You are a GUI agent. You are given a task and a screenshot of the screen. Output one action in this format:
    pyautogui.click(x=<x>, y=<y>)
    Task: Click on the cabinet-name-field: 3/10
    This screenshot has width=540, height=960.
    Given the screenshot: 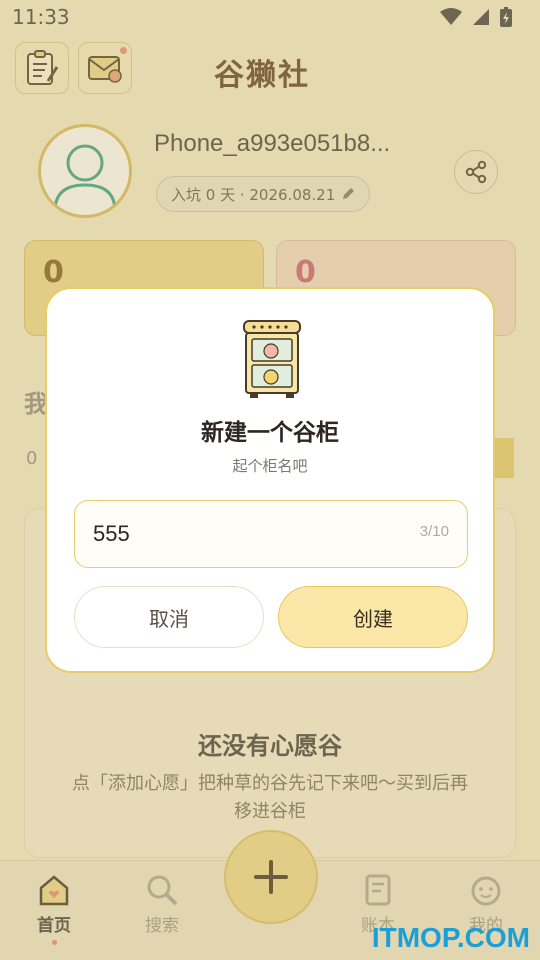 What is the action you would take?
    pyautogui.click(x=271, y=534)
    